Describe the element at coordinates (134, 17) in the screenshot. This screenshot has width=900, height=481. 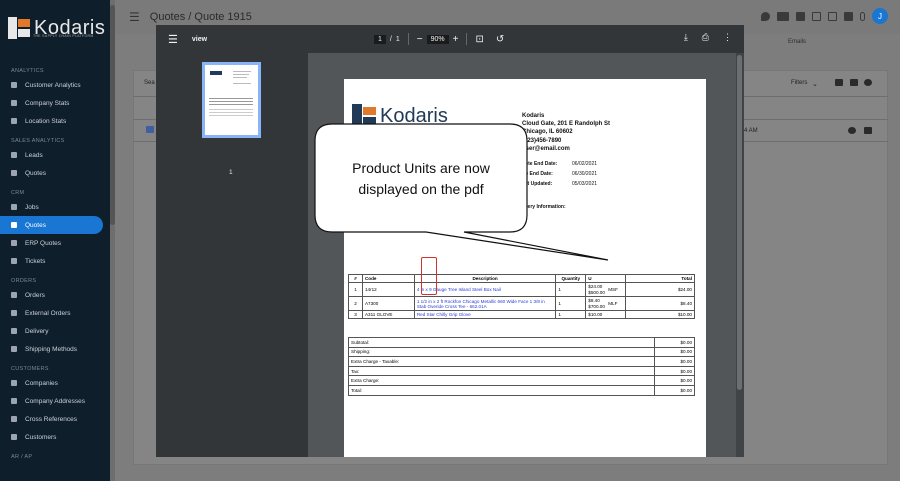
I see `hamburger-menu-icon: ☰` at that location.